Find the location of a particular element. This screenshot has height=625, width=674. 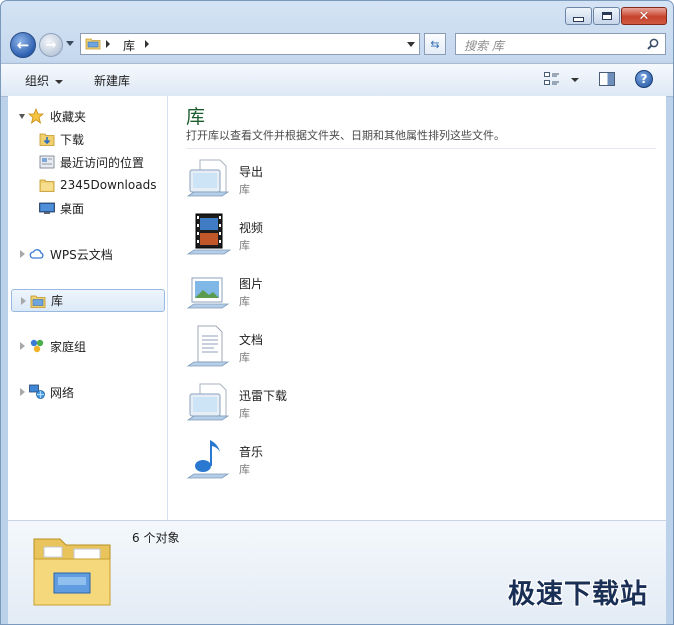

address-bar: 库 is located at coordinates (250, 44).